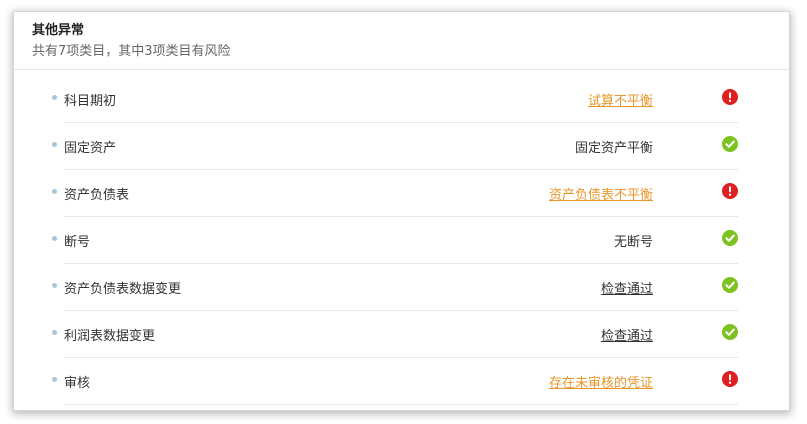  Describe the element at coordinates (123, 289) in the screenshot. I see `check-item-label: 资产负债表数据变更` at that location.